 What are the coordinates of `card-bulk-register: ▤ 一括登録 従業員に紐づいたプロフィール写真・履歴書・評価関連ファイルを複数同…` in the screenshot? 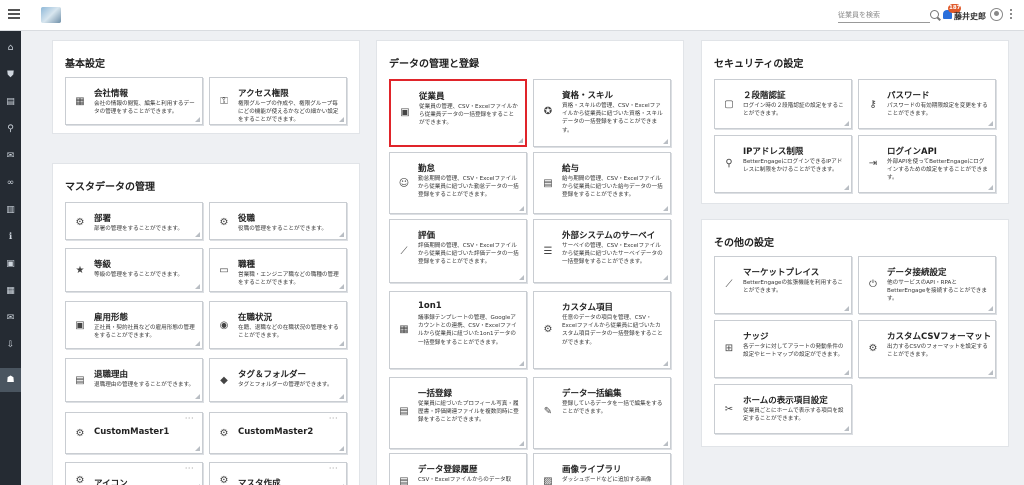 It's located at (458, 413).